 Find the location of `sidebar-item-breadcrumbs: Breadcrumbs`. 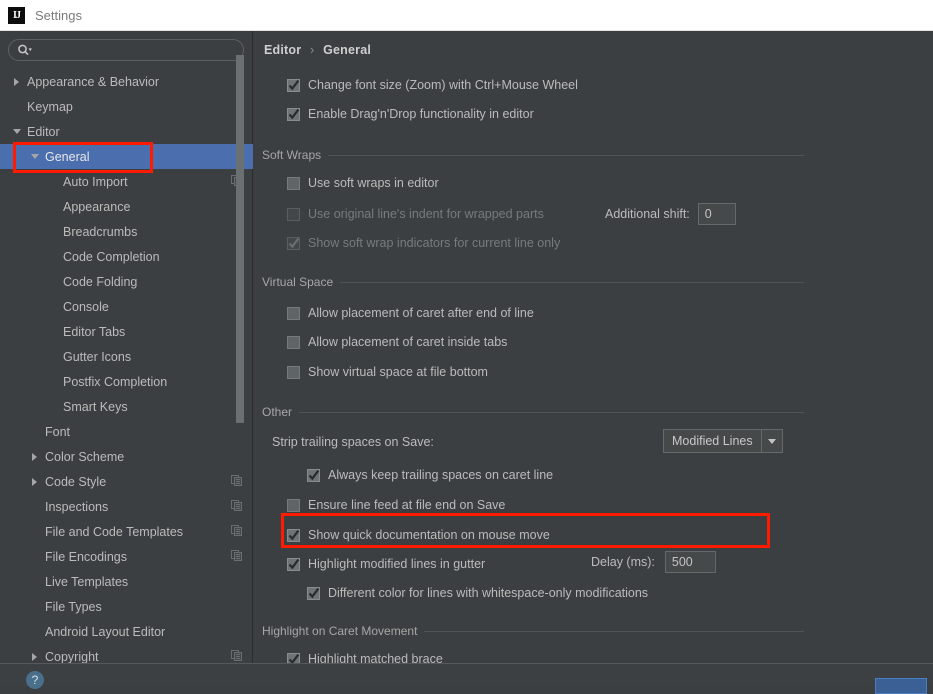

sidebar-item-breadcrumbs: Breadcrumbs is located at coordinates (126, 231).